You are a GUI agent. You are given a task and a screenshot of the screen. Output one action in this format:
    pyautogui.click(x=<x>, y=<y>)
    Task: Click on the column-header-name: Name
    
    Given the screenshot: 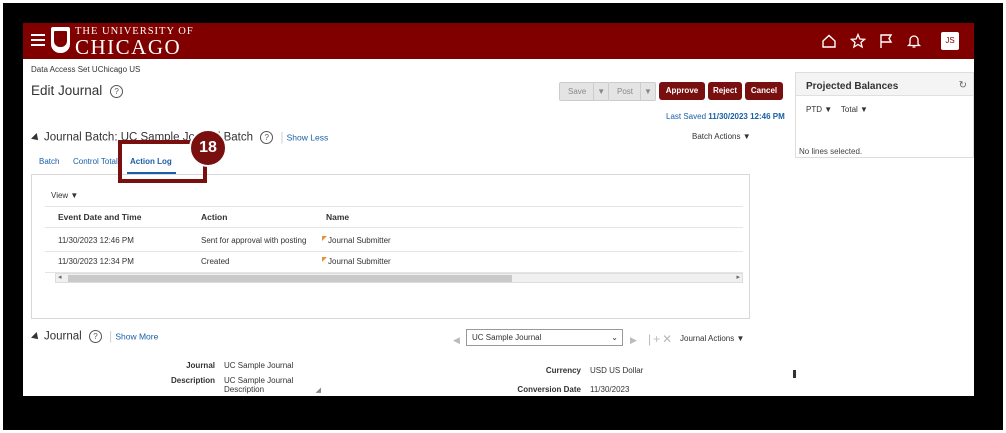 What is the action you would take?
    pyautogui.click(x=337, y=217)
    